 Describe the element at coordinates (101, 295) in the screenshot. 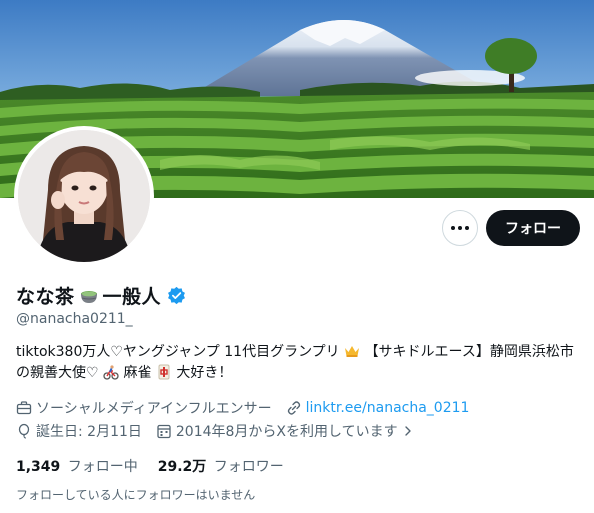

I see `display-name-row: なな茶 一般人` at that location.